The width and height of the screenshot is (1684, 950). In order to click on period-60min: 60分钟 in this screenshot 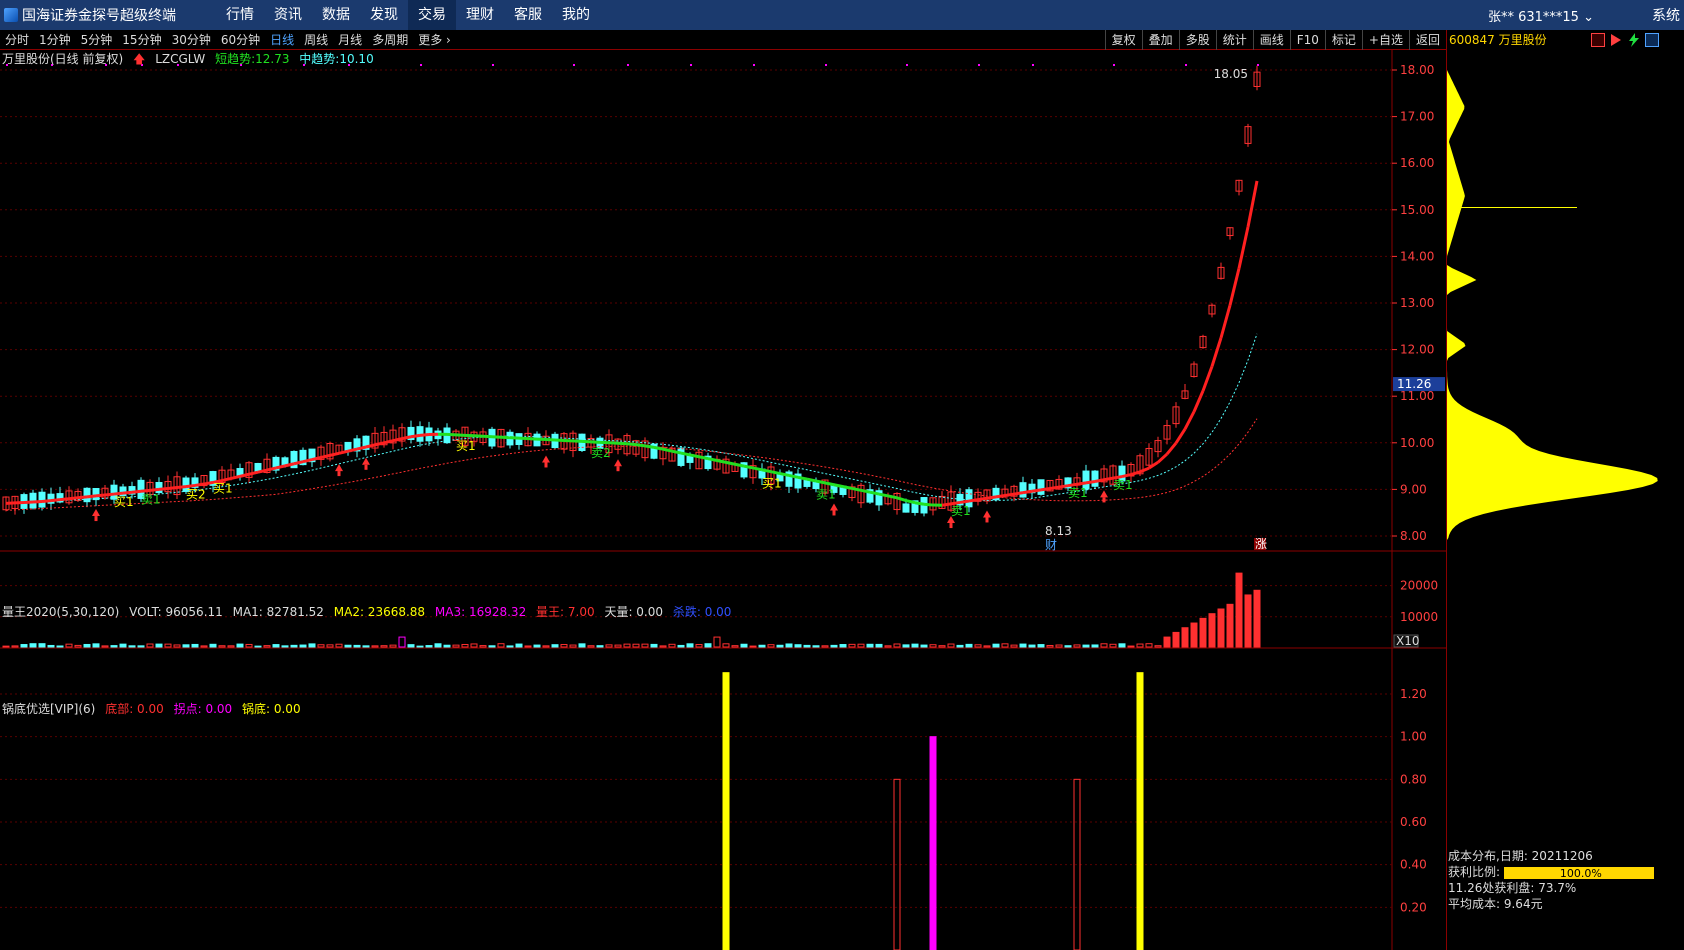, I will do `click(240, 40)`.